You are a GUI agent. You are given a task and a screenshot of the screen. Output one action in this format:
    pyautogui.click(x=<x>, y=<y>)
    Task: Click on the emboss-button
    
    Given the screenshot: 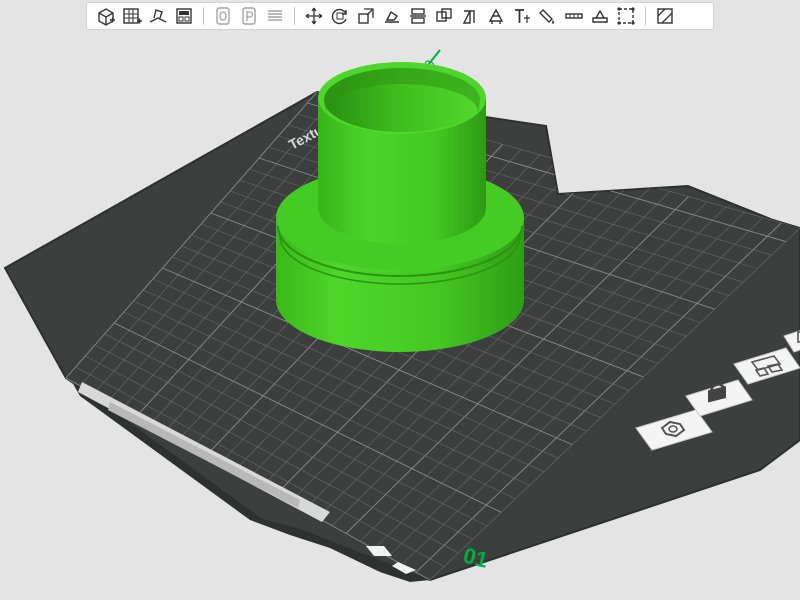 What is the action you would take?
    pyautogui.click(x=600, y=16)
    